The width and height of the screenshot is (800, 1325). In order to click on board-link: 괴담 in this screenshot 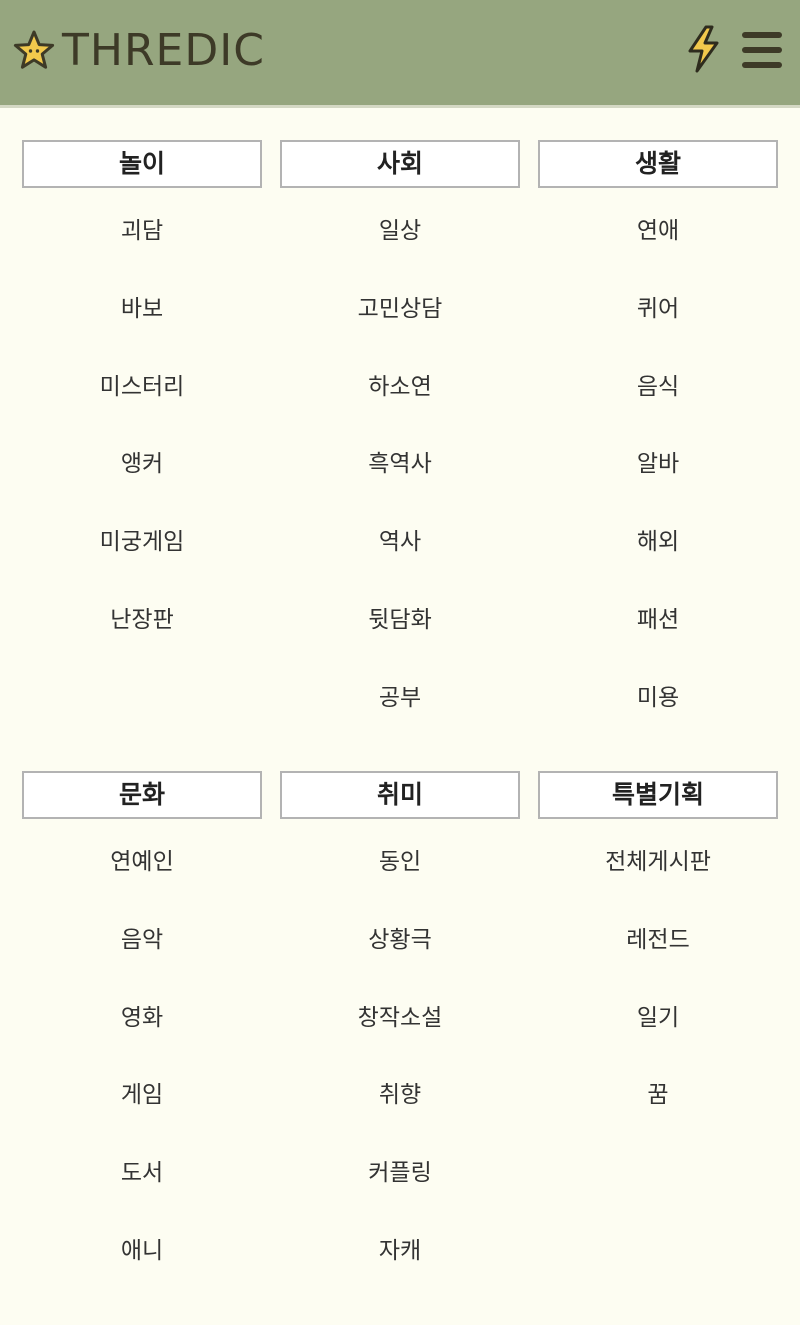, I will do `click(142, 227)`.